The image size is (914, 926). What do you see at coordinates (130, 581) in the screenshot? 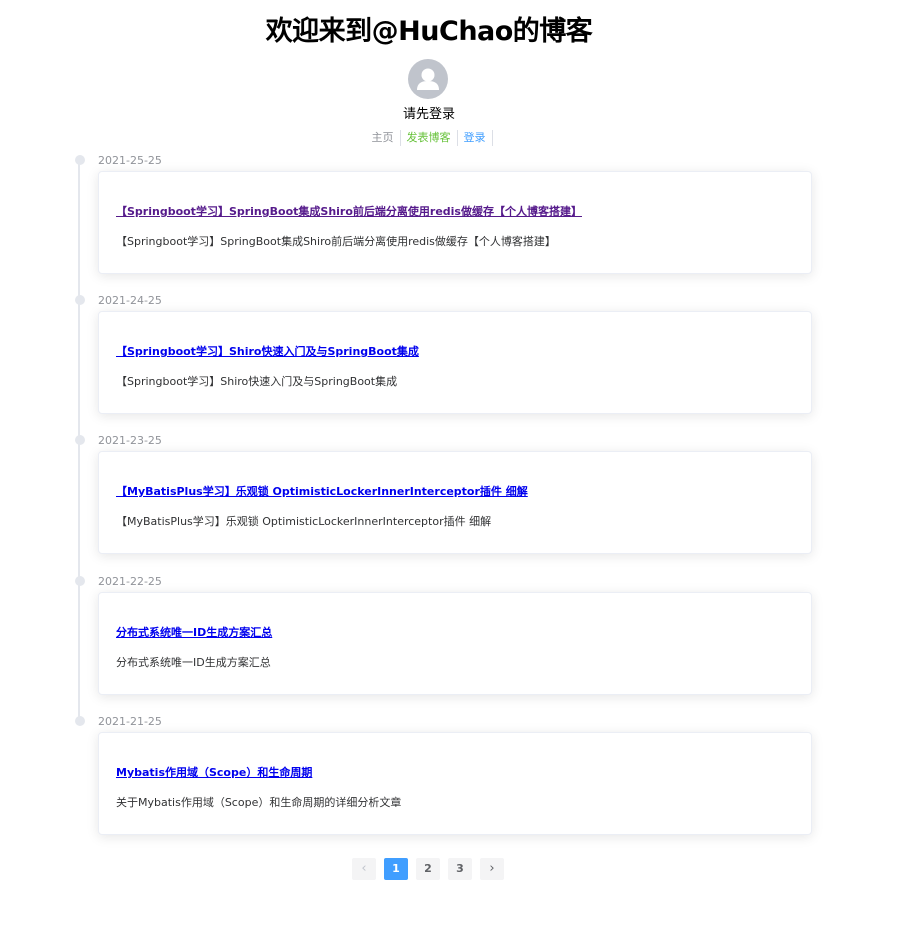
I see `post-date: 2021-22-25` at bounding box center [130, 581].